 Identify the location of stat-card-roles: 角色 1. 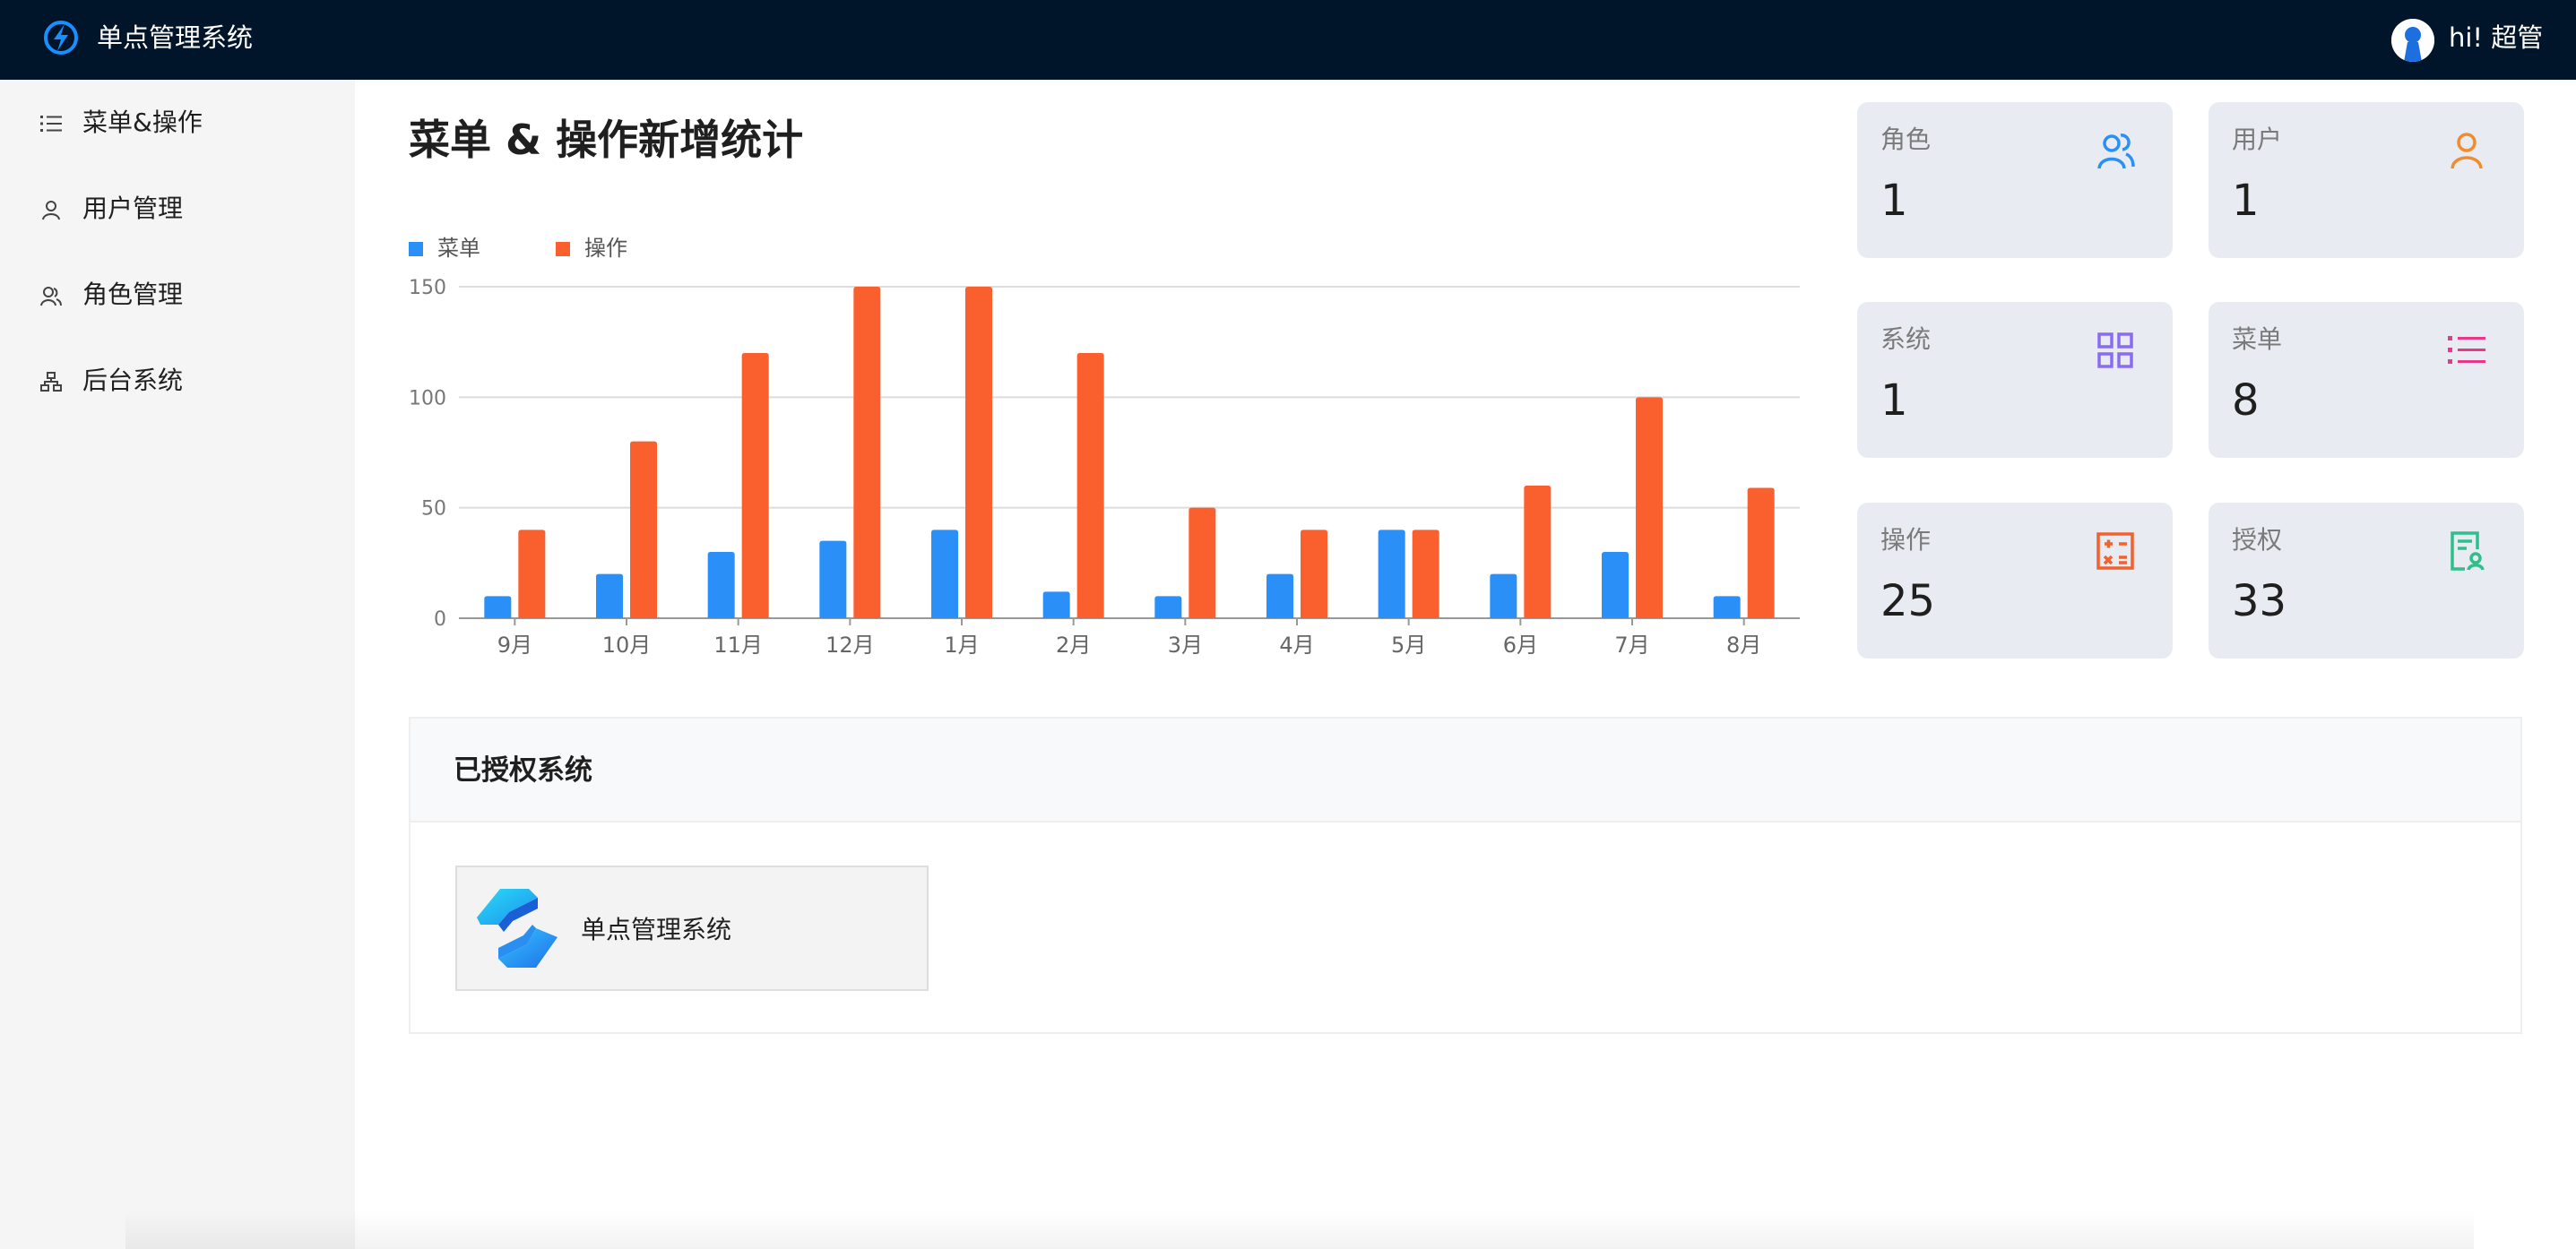
(2015, 180).